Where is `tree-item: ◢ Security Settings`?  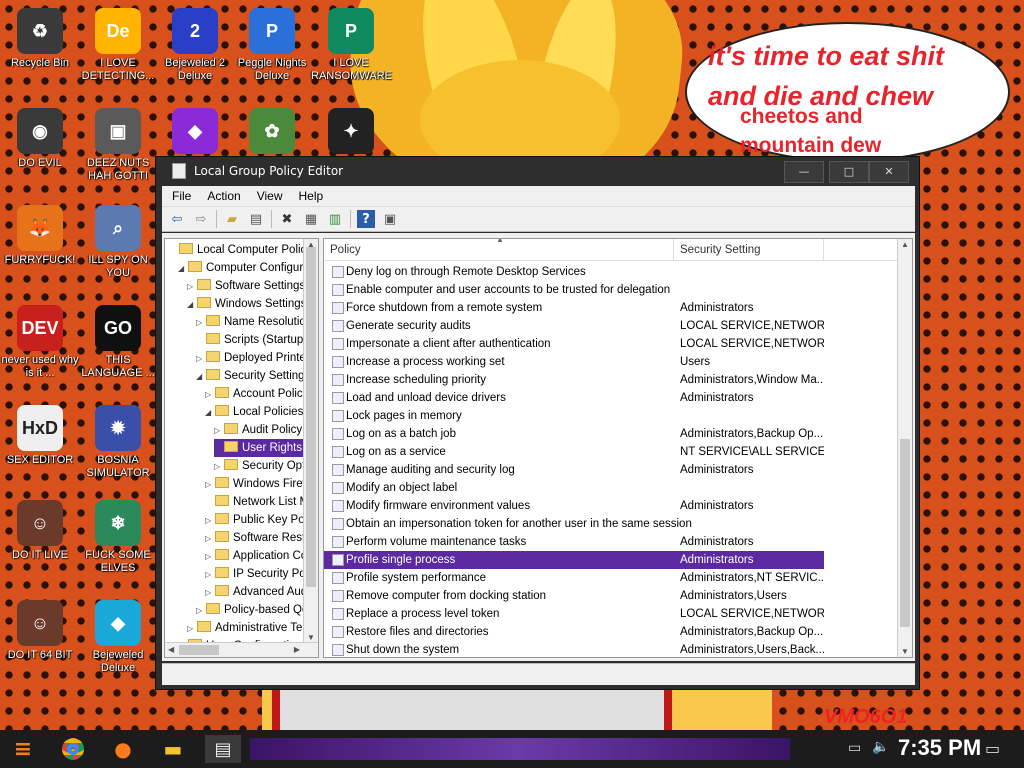 tree-item: ◢ Security Settings is located at coordinates (253, 376).